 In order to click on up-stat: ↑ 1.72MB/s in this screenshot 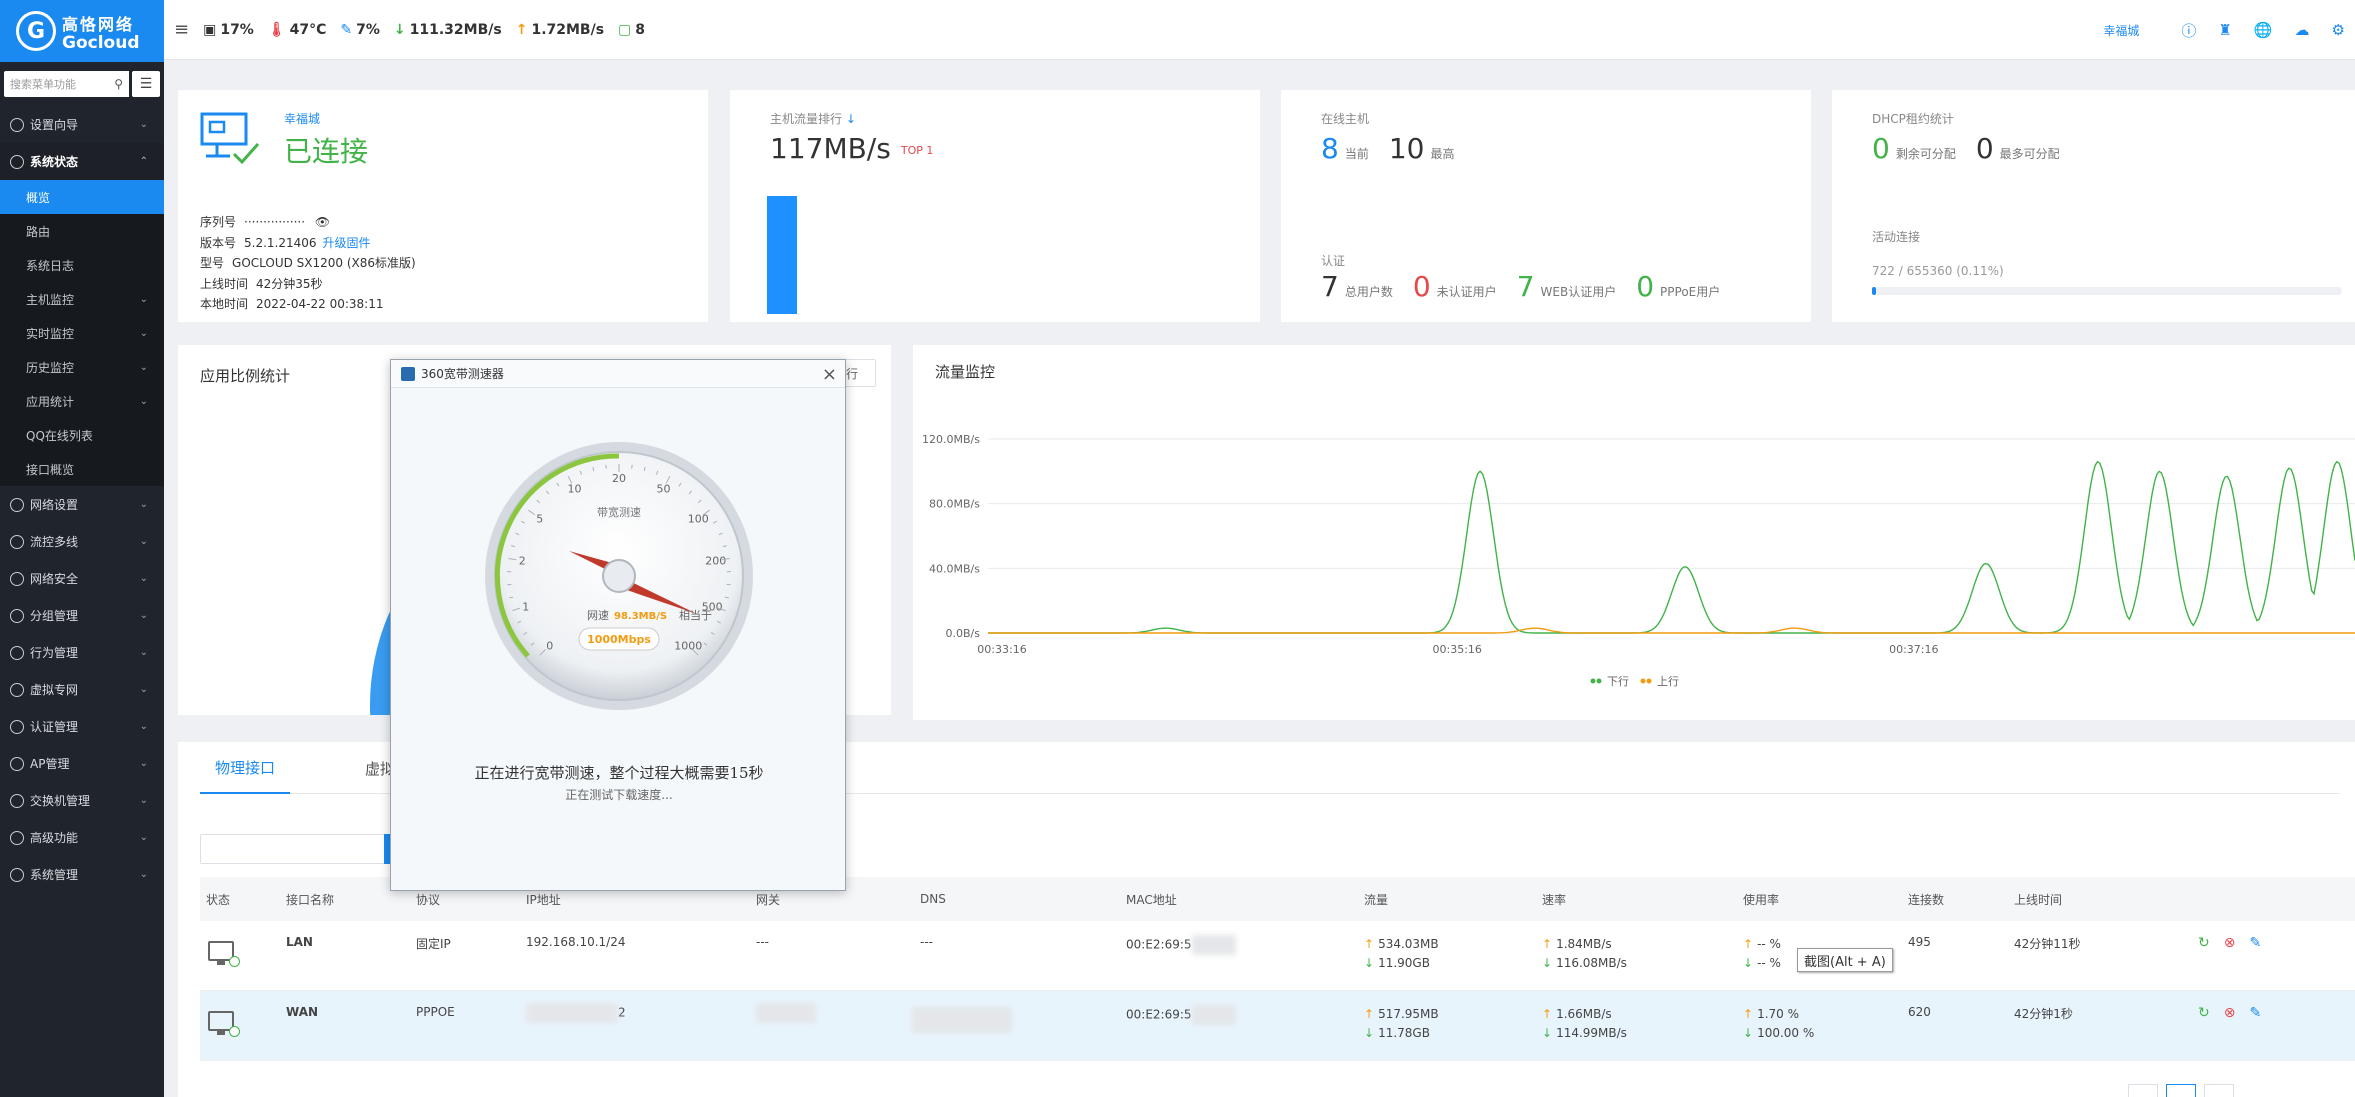, I will do `click(560, 29)`.